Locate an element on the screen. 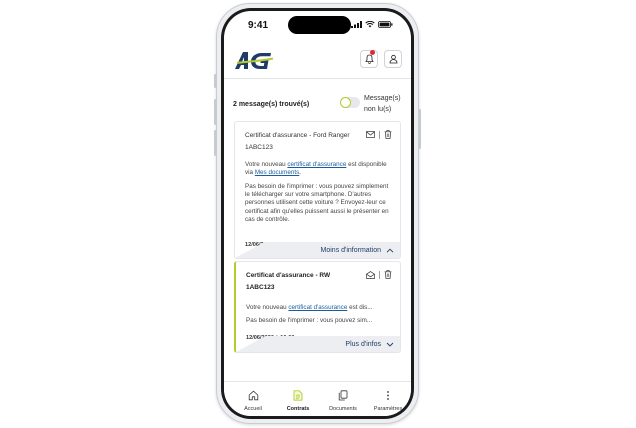 Image resolution: width=636 pixels, height=428 pixels. nav-label-home: Accueil is located at coordinates (253, 409).